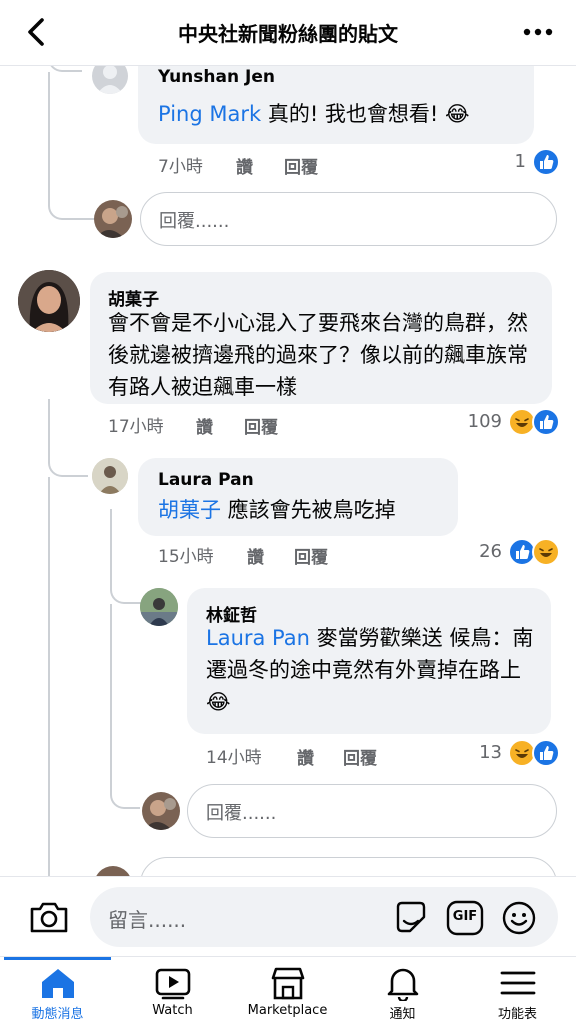  Describe the element at coordinates (57, 1014) in the screenshot. I see `nav-label: 動態消息` at that location.